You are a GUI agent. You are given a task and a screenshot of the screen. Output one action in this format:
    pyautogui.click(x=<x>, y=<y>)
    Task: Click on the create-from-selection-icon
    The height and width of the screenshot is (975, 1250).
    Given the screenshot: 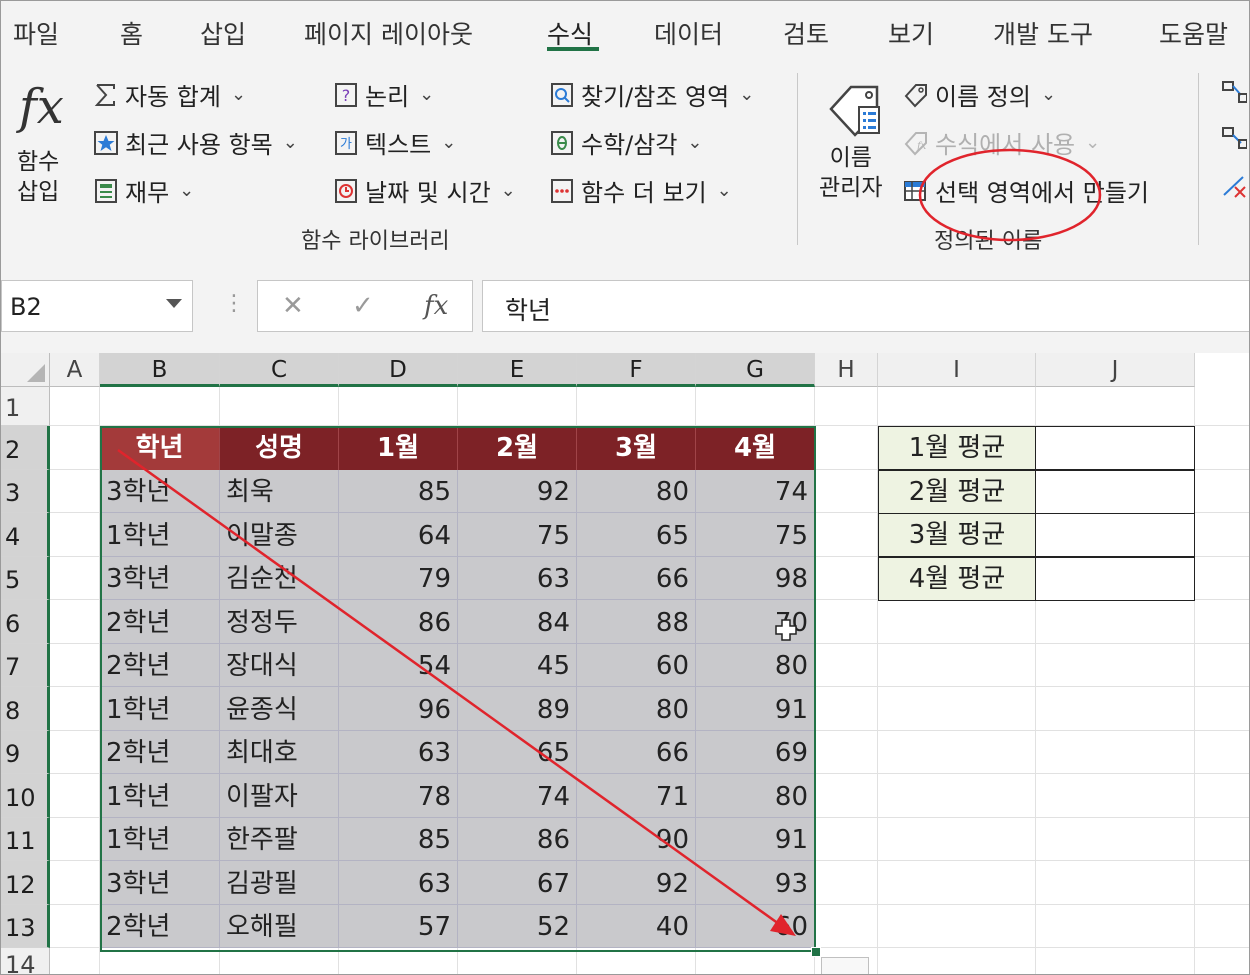 What is the action you would take?
    pyautogui.click(x=916, y=191)
    